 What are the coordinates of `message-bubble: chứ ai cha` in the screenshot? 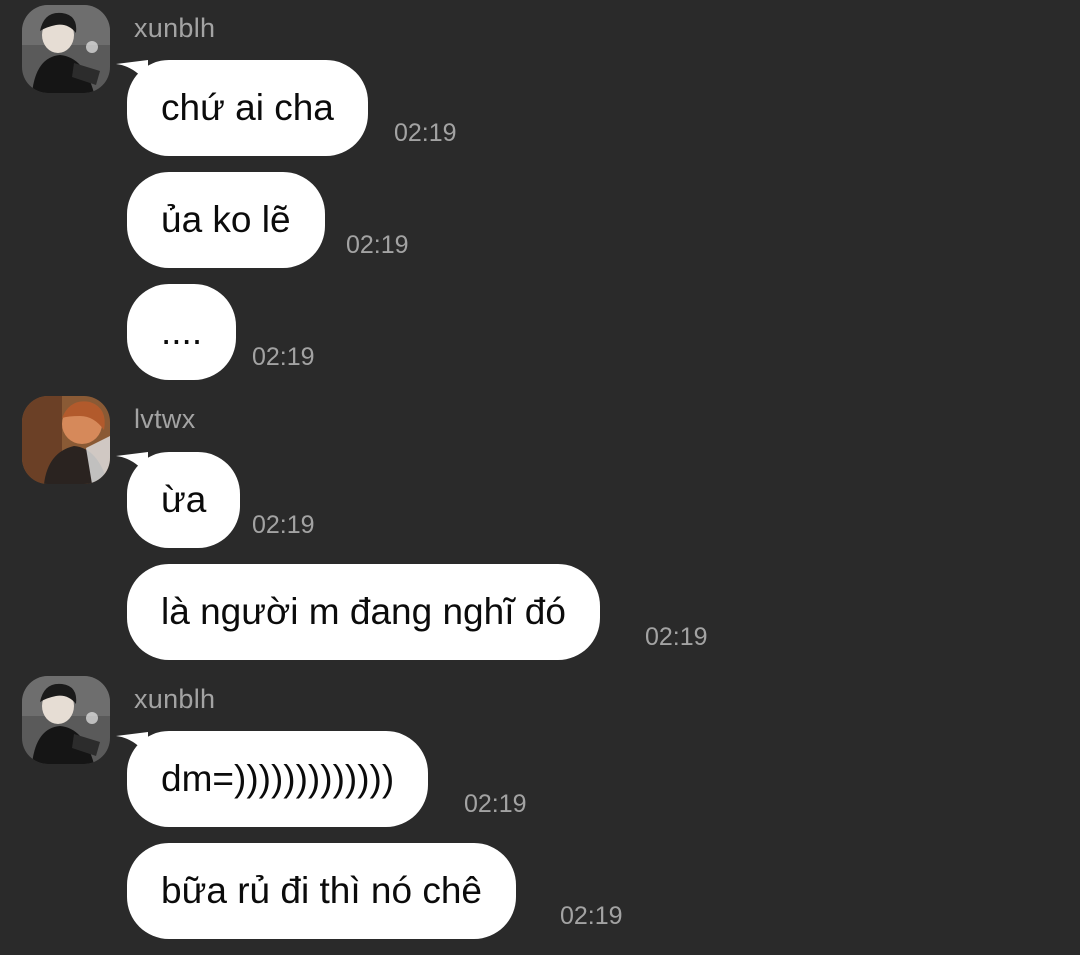 It's located at (247, 108).